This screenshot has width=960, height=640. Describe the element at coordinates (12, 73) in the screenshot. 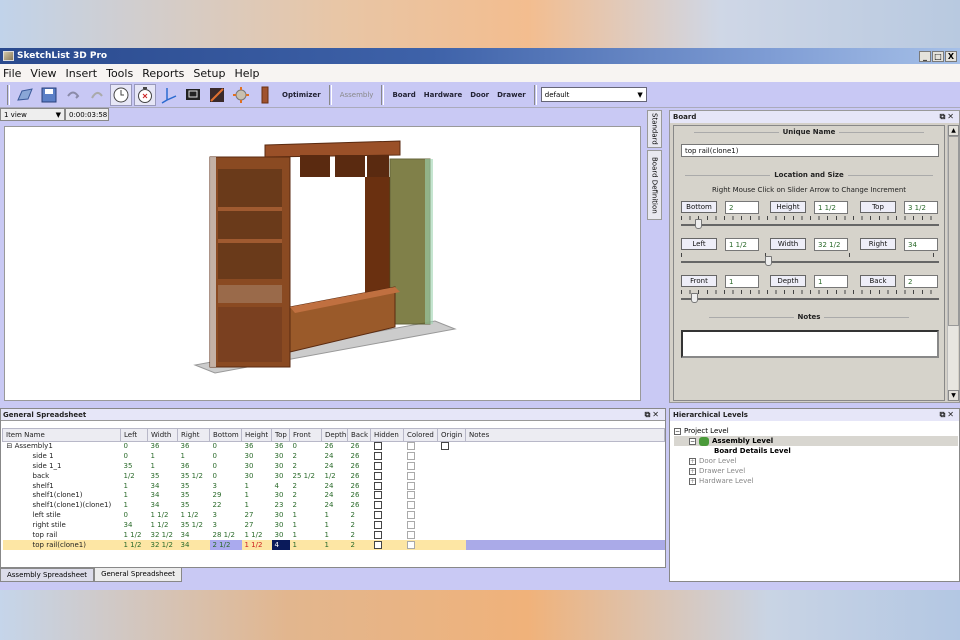

I see `menu-file: File` at that location.